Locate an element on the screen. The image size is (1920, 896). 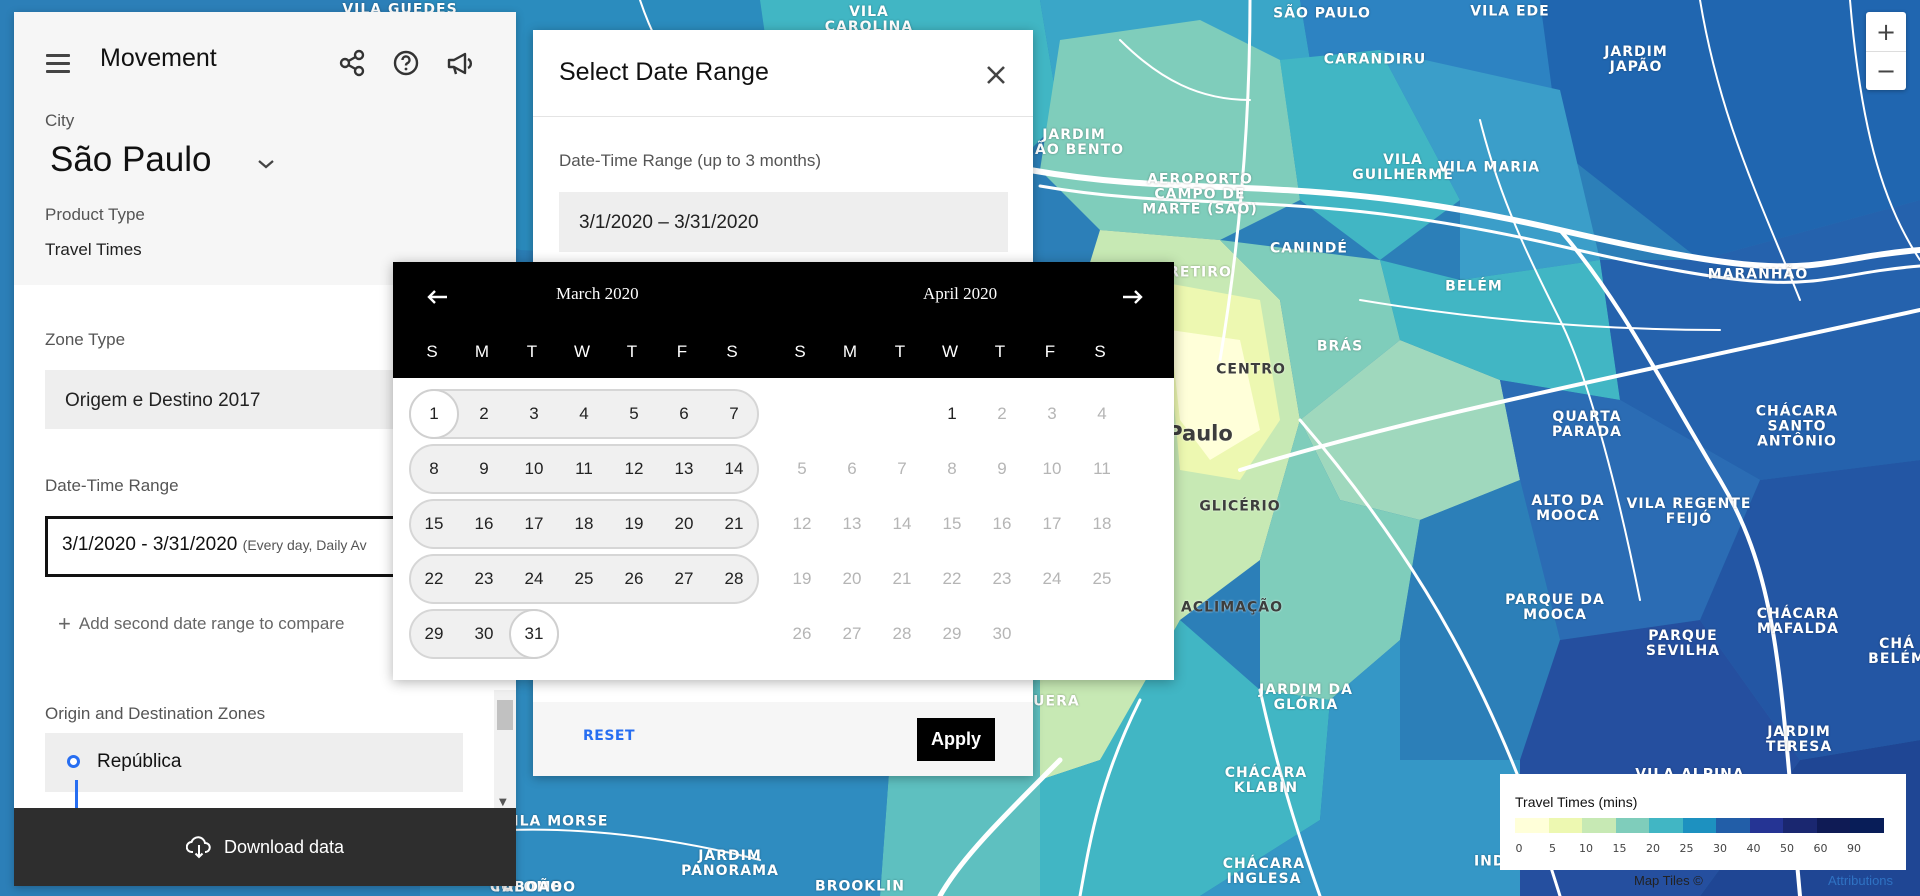
calendar-day-march: 12 is located at coordinates (634, 469).